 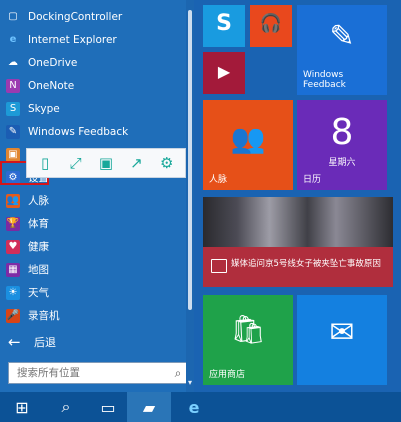 I want to click on news-photo, so click(x=298, y=222).